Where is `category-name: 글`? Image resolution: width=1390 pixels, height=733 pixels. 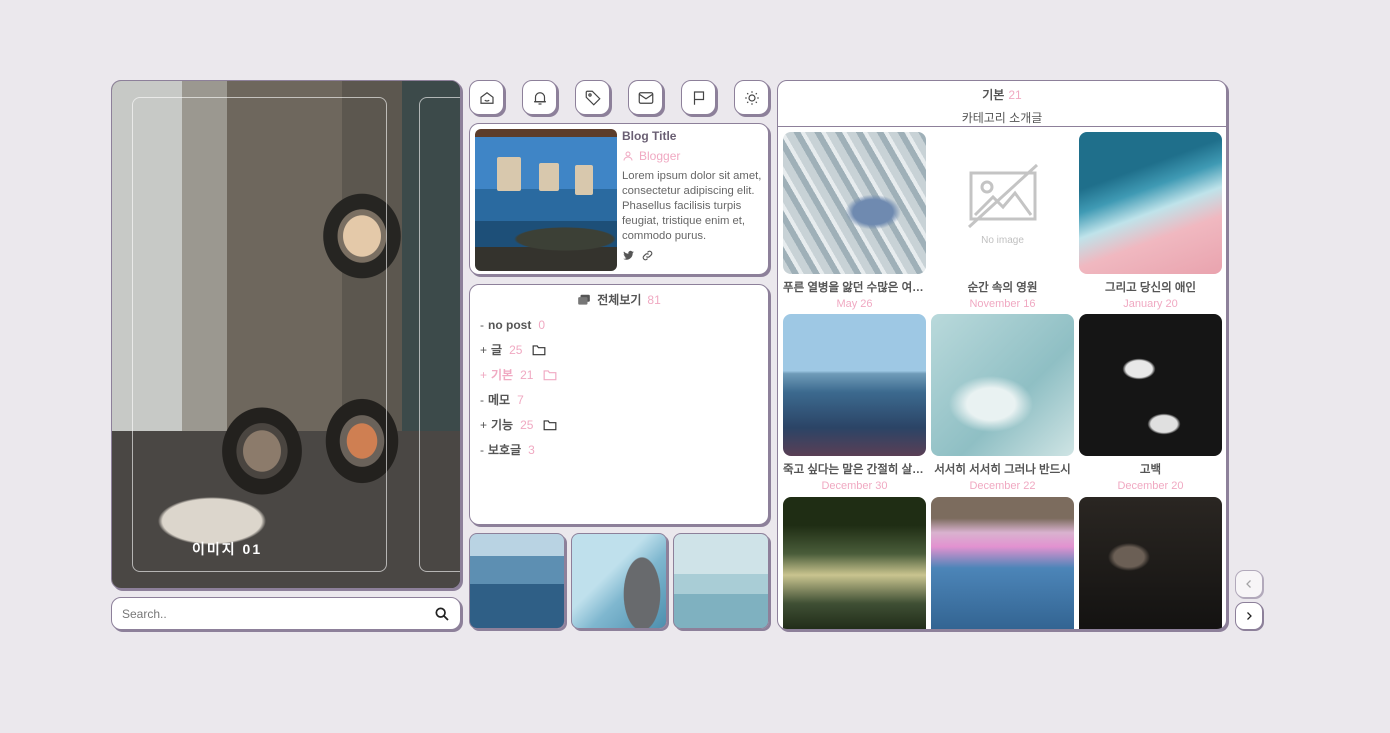
category-name: 글 is located at coordinates (497, 350).